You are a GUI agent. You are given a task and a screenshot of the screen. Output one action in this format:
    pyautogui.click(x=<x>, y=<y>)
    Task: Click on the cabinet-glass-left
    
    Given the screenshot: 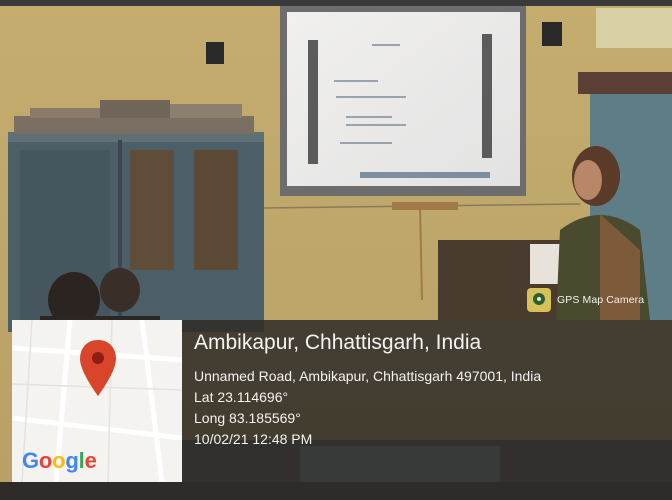 What is the action you would take?
    pyautogui.click(x=152, y=210)
    